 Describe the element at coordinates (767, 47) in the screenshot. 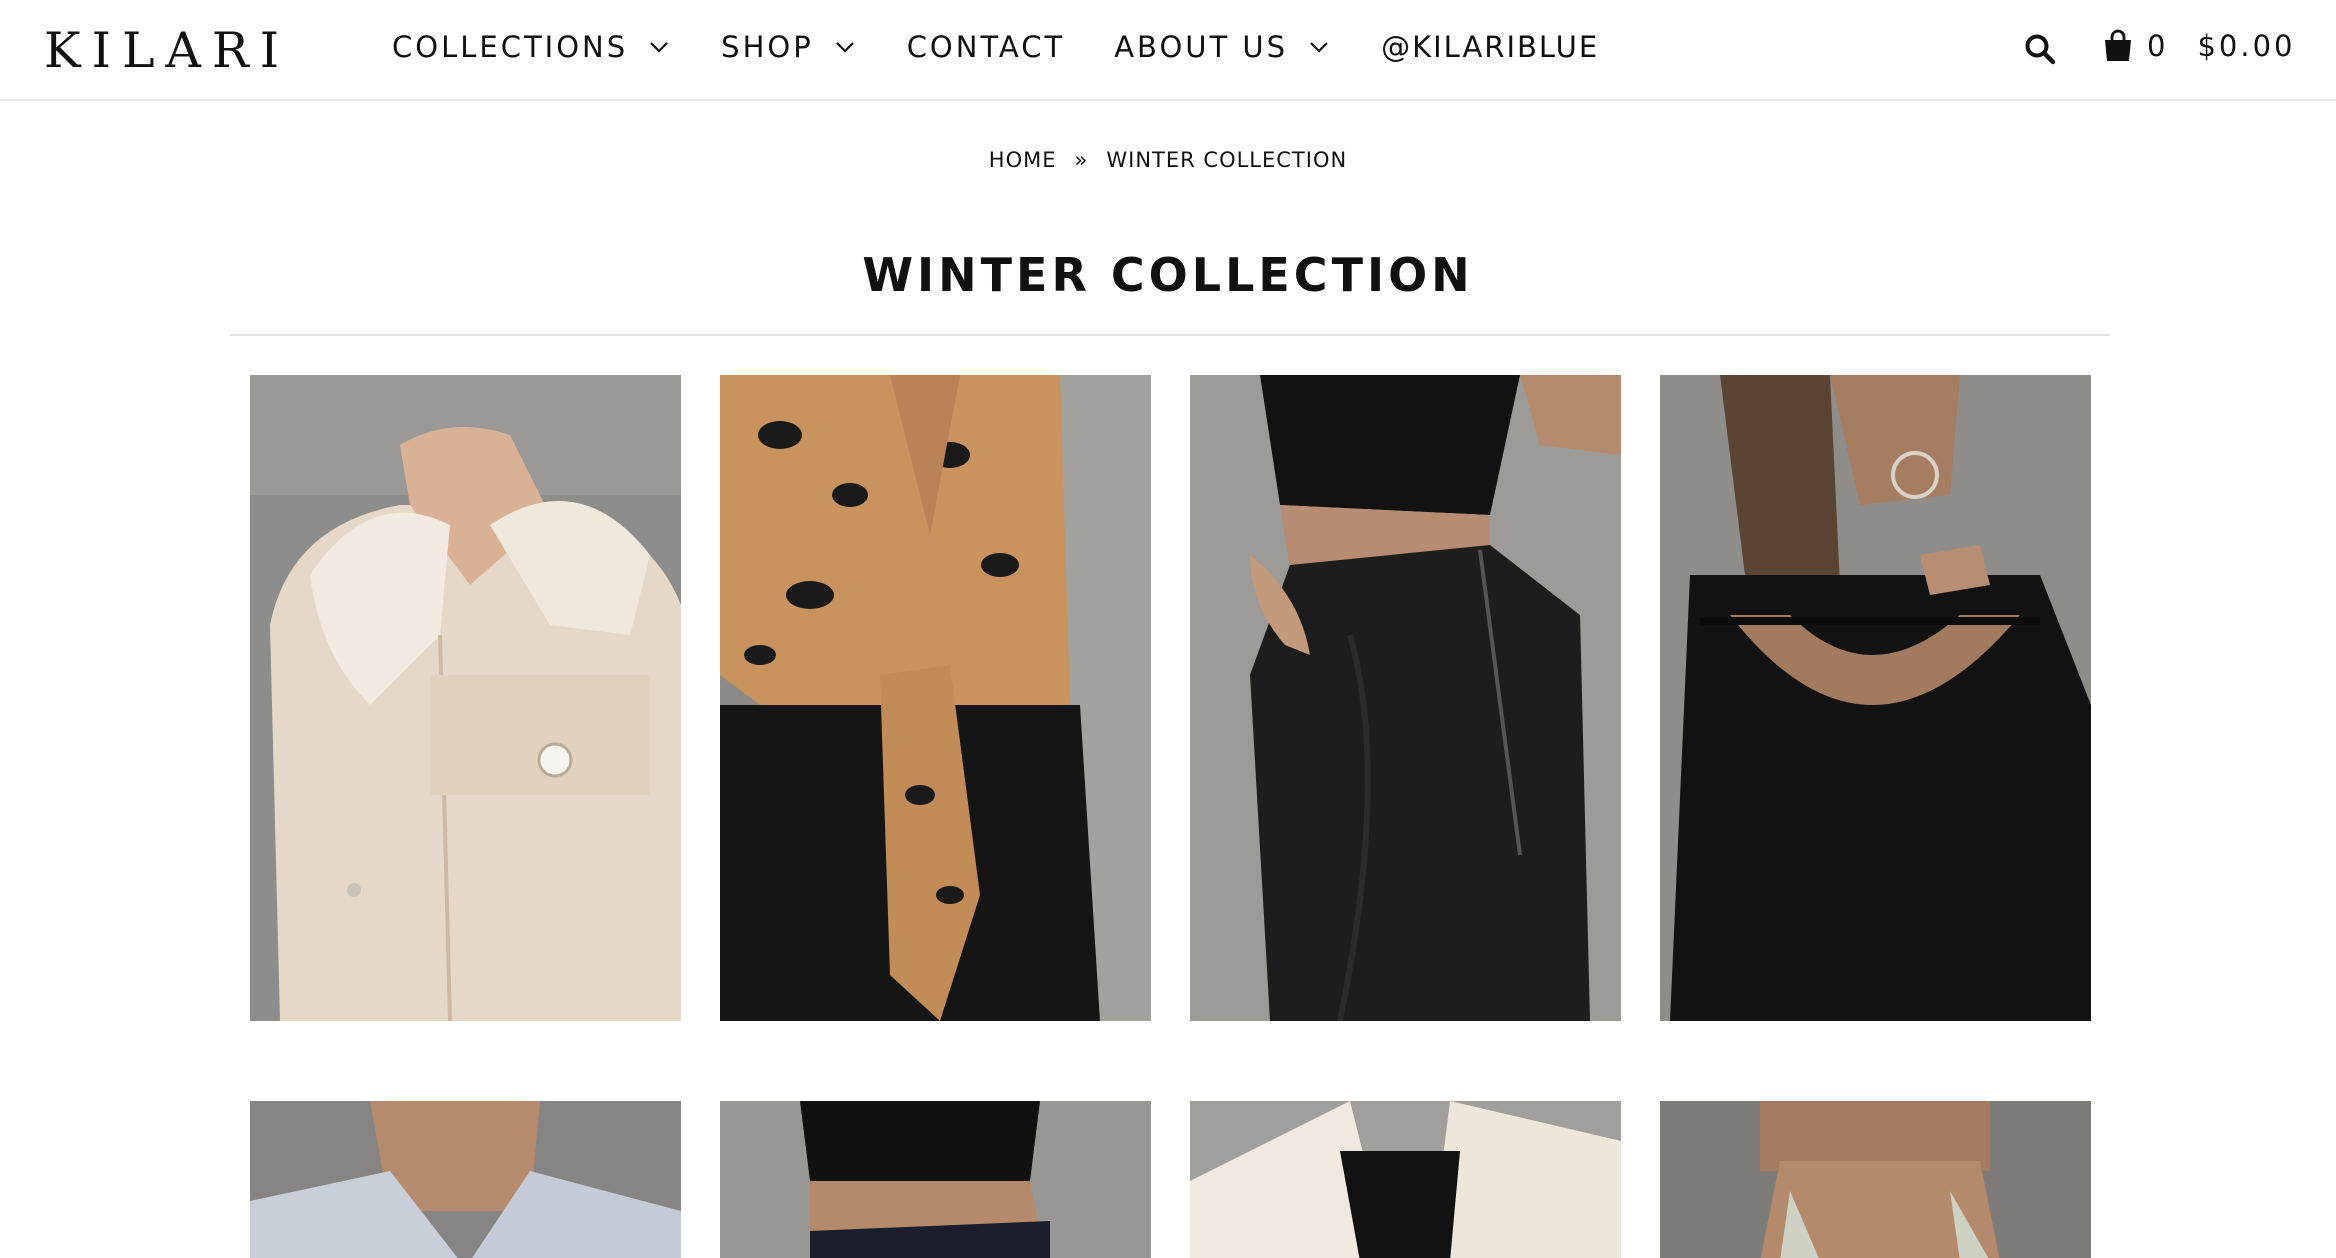

I see `nav-item-label: SHOP` at that location.